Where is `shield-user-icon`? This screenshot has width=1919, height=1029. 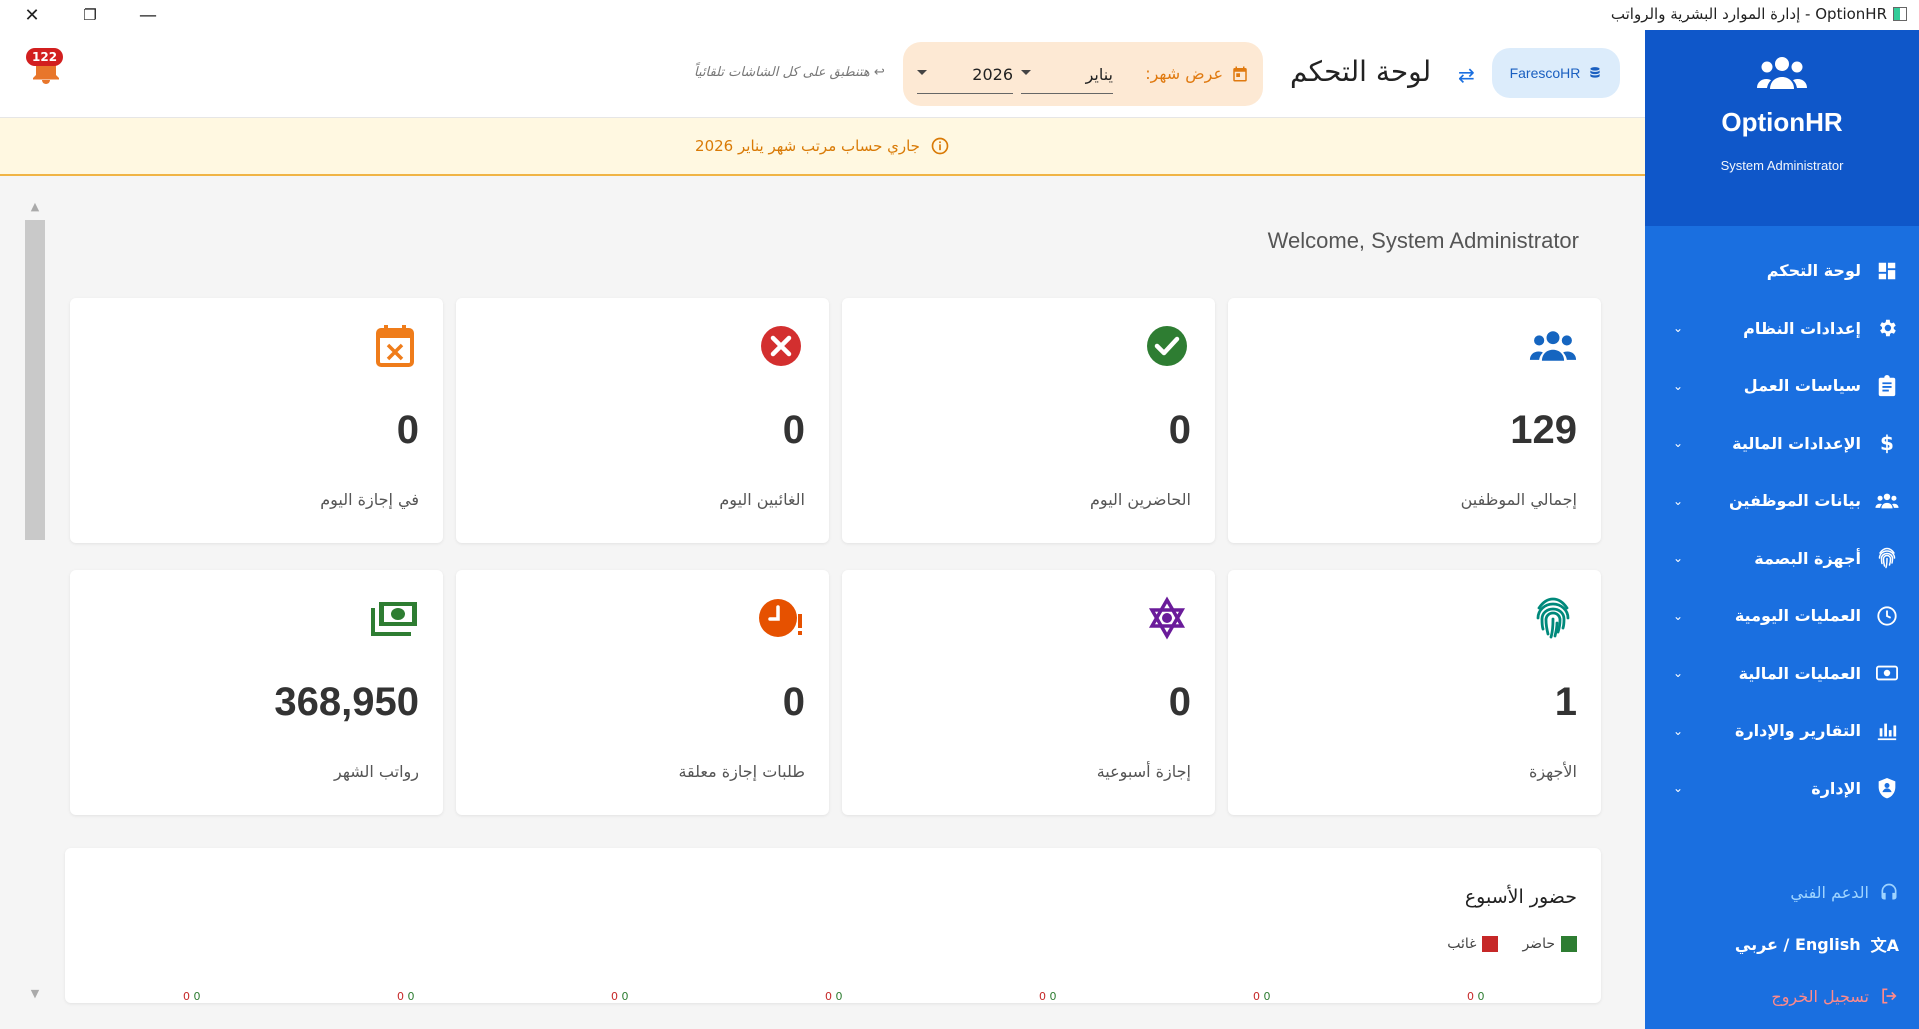
shield-user-icon is located at coordinates (1887, 788).